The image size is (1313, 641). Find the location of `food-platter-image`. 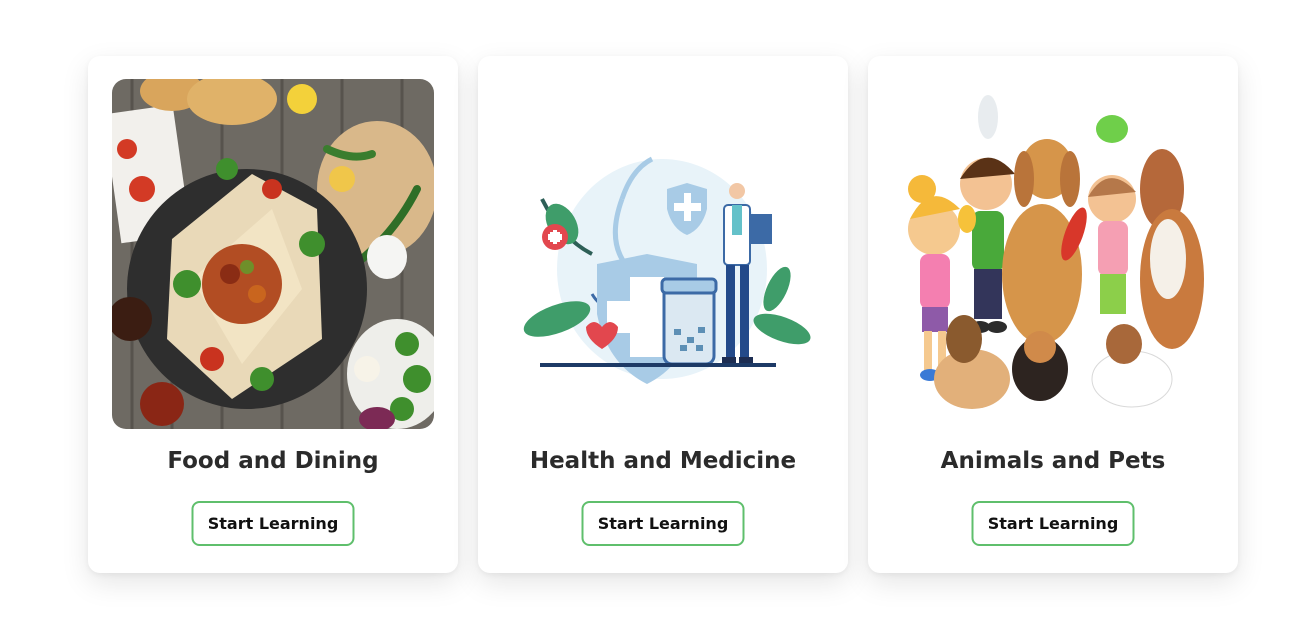

food-platter-image is located at coordinates (273, 254).